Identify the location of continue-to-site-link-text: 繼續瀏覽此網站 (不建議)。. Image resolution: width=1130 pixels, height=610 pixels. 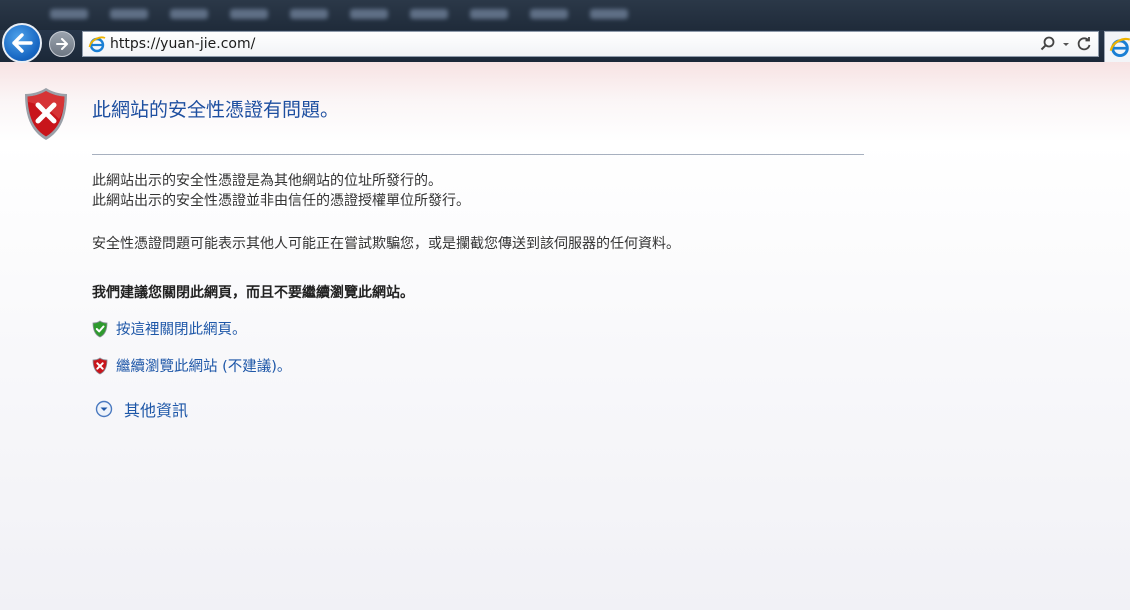
(203, 365).